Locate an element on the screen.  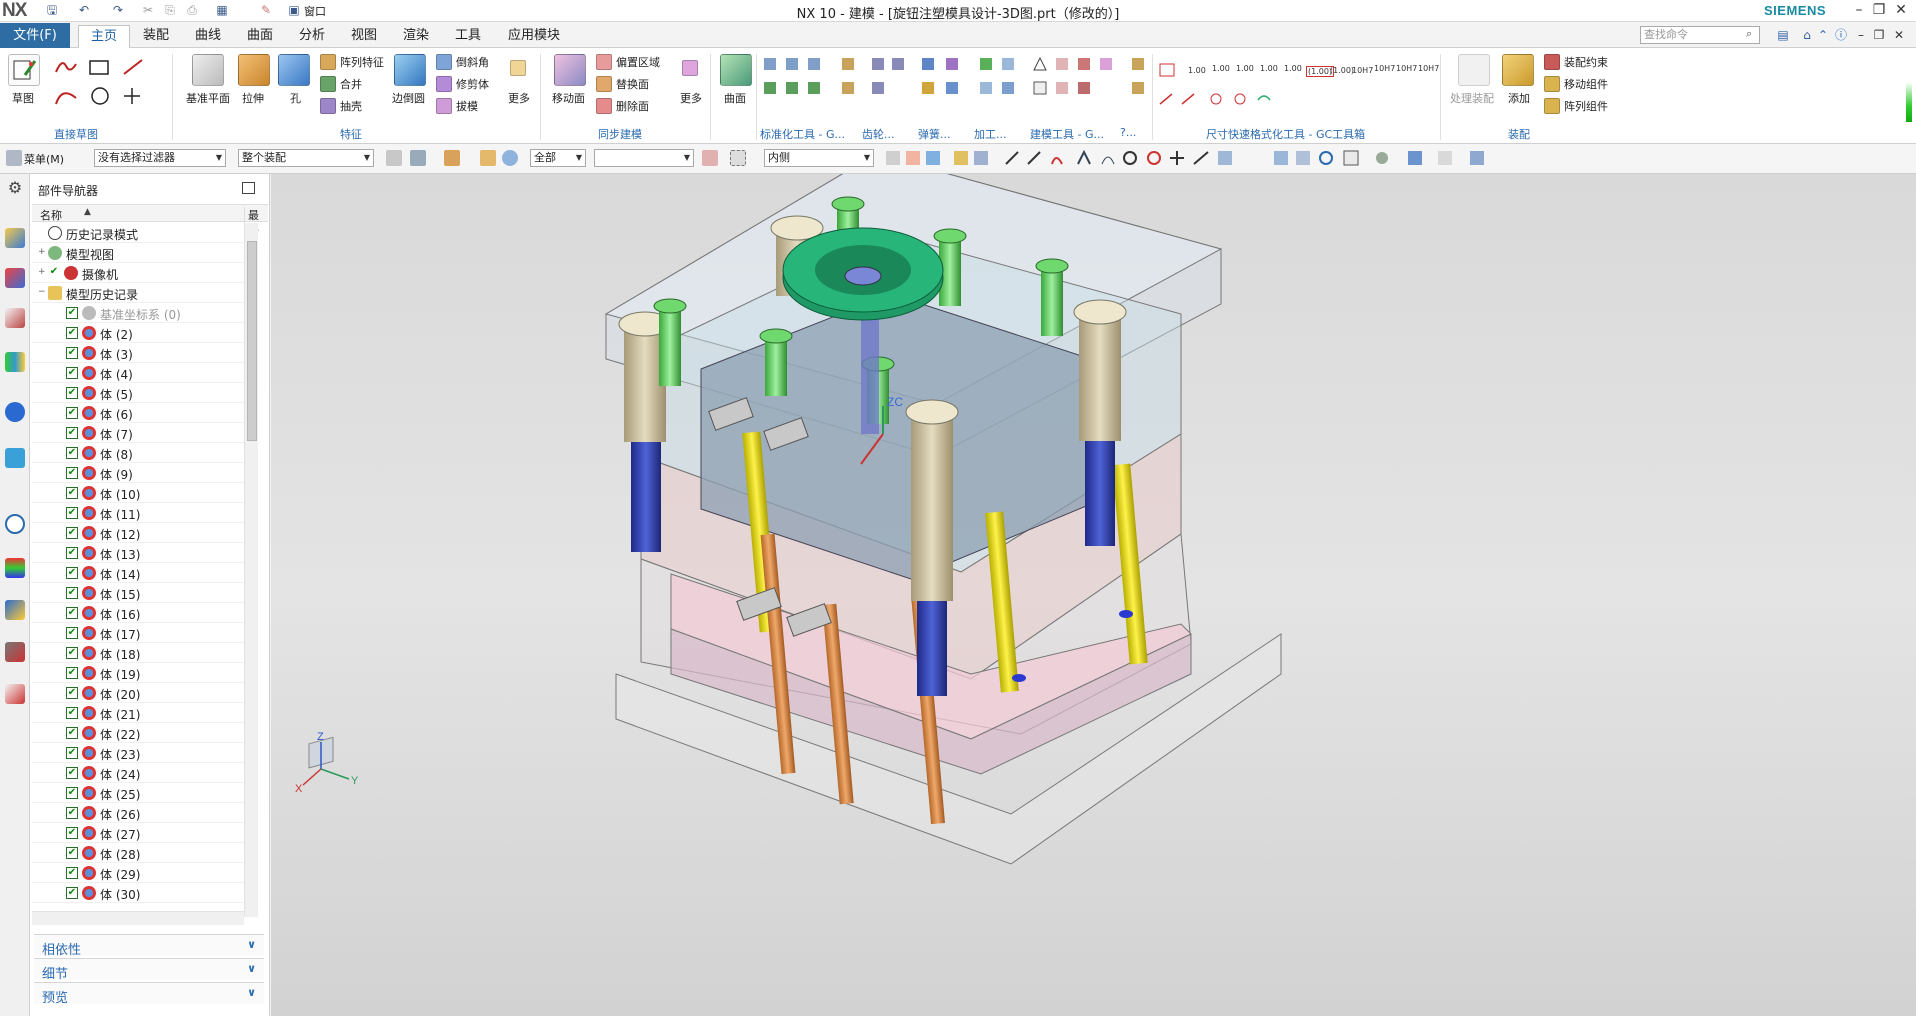
chamfer-icon is located at coordinates (444, 62).